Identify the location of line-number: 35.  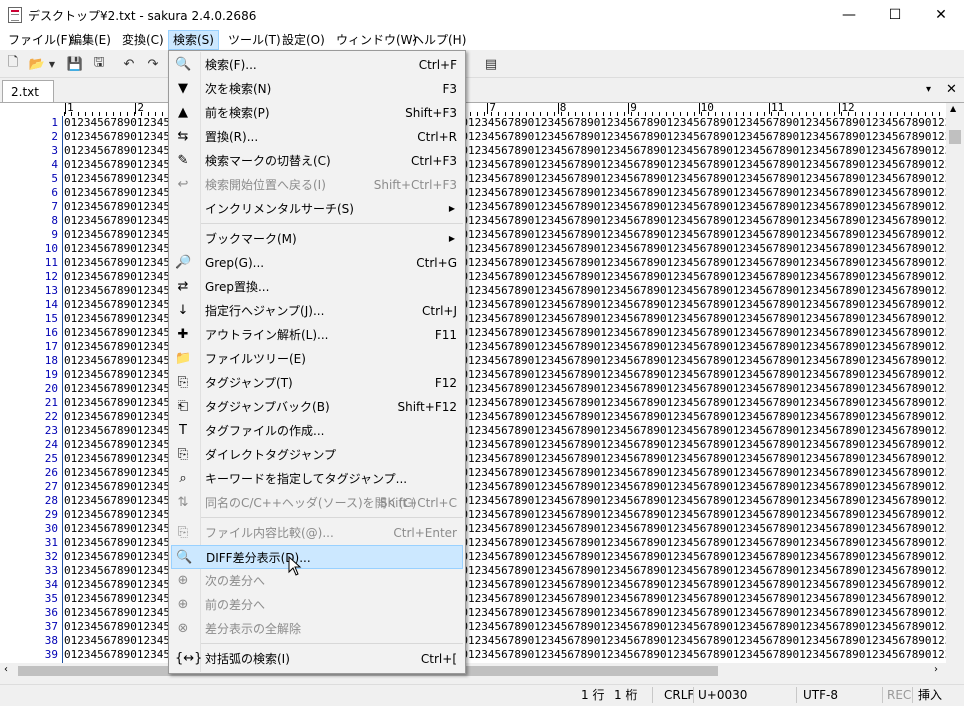
(51, 598).